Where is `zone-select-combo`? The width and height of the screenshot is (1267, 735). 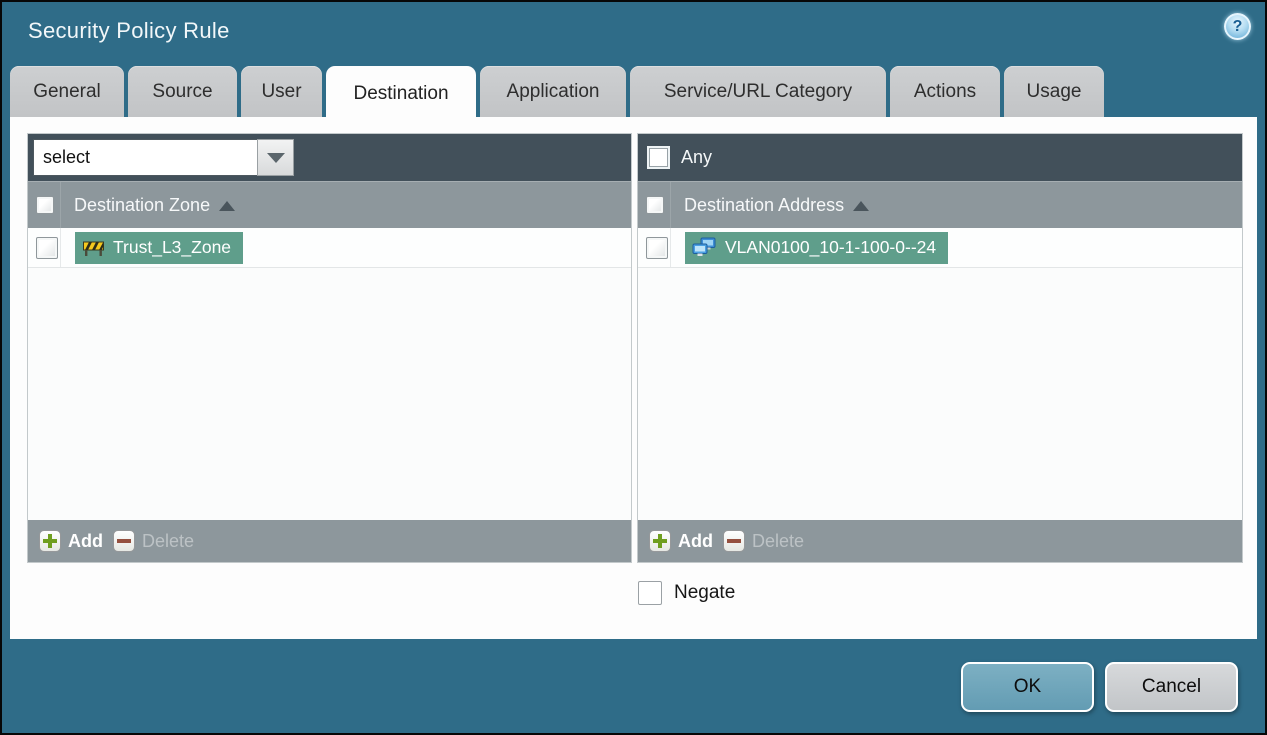 zone-select-combo is located at coordinates (163, 157).